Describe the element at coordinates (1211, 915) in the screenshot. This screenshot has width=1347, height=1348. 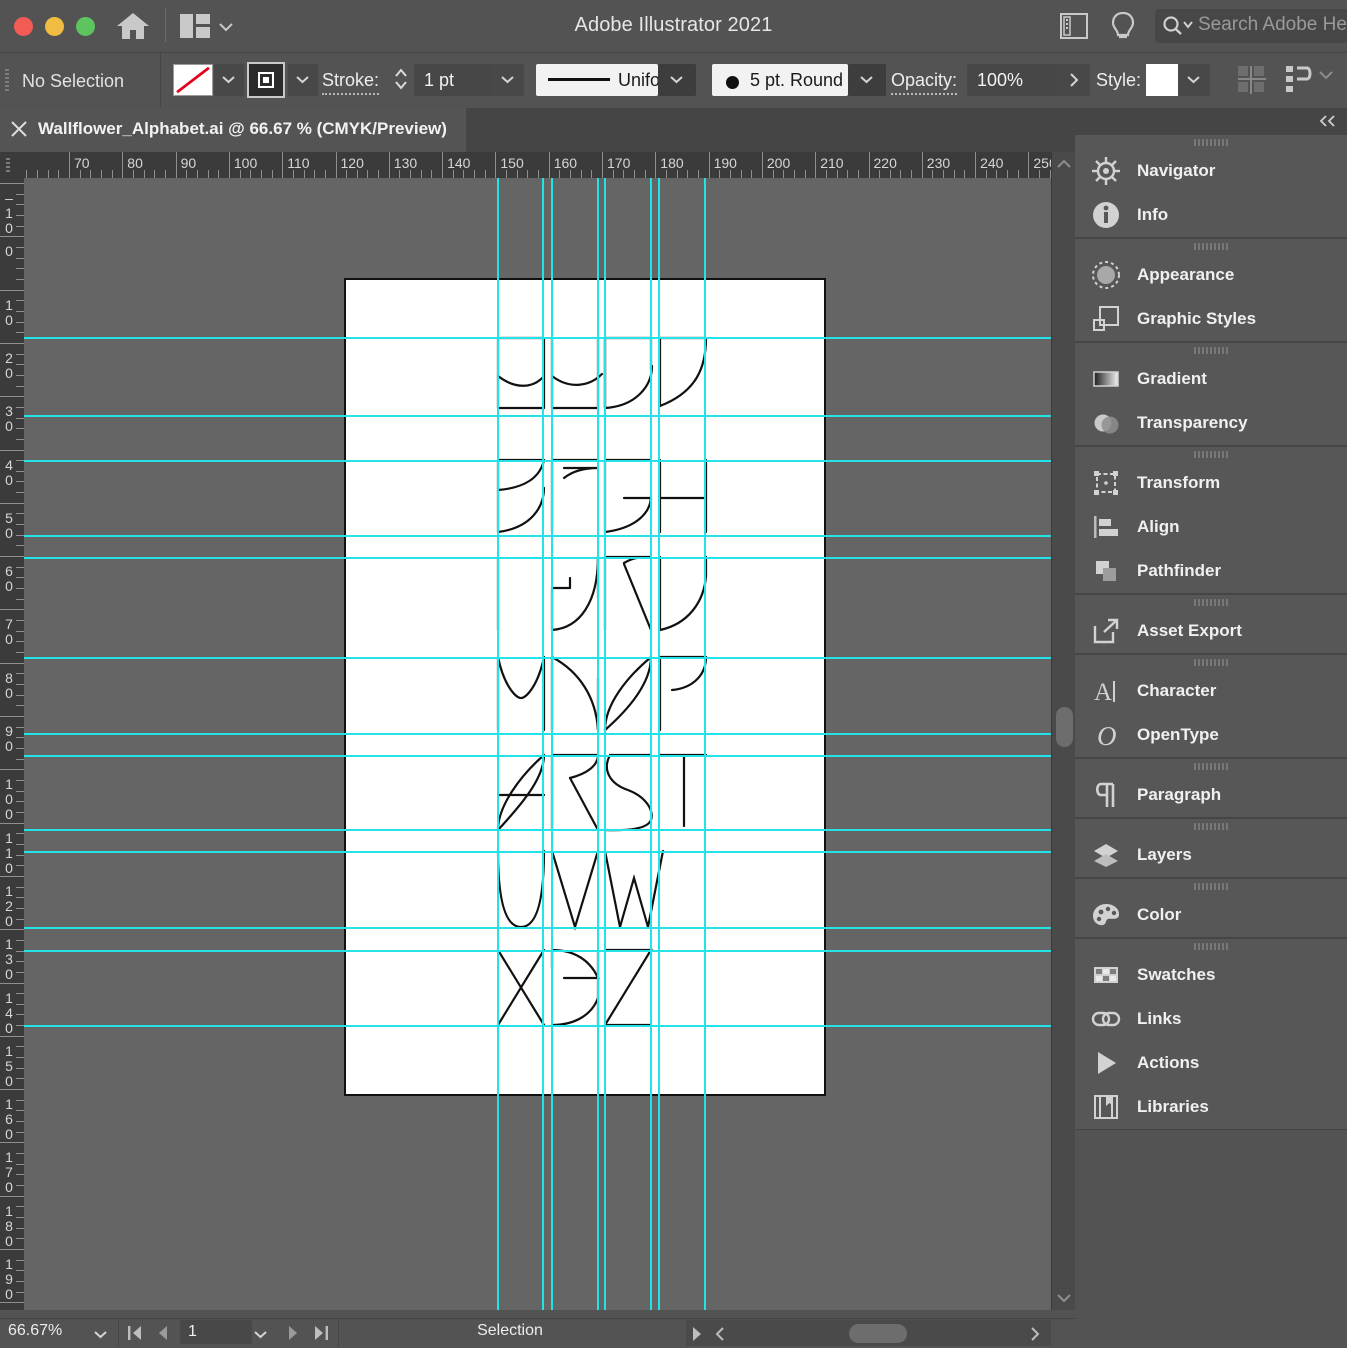
I see `panel-item-color: Color` at that location.